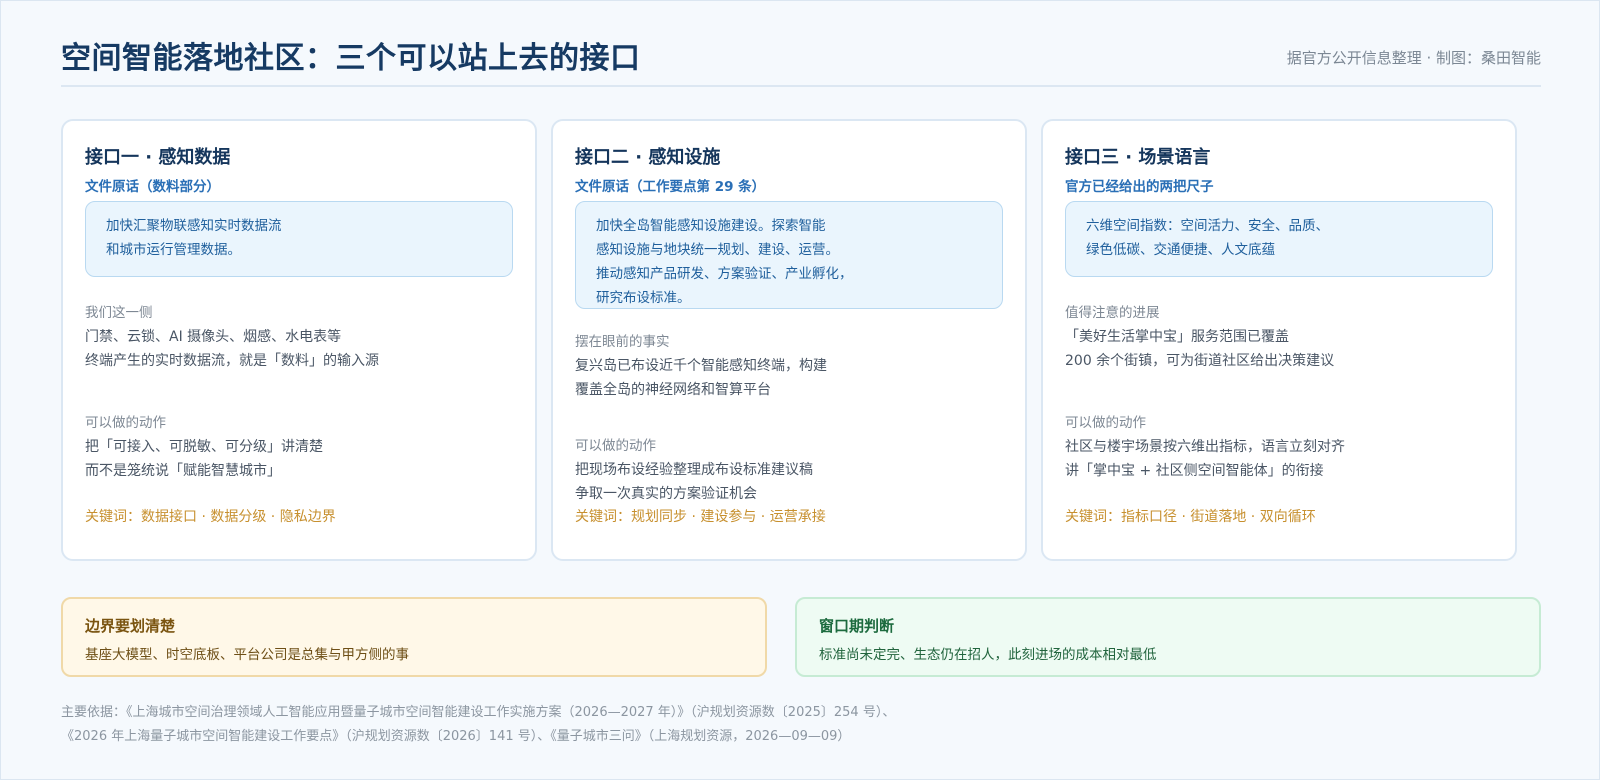 This screenshot has height=780, width=1600. I want to click on quote-line: 感知设施与地块统一规划、建设、运营。, so click(717, 250).